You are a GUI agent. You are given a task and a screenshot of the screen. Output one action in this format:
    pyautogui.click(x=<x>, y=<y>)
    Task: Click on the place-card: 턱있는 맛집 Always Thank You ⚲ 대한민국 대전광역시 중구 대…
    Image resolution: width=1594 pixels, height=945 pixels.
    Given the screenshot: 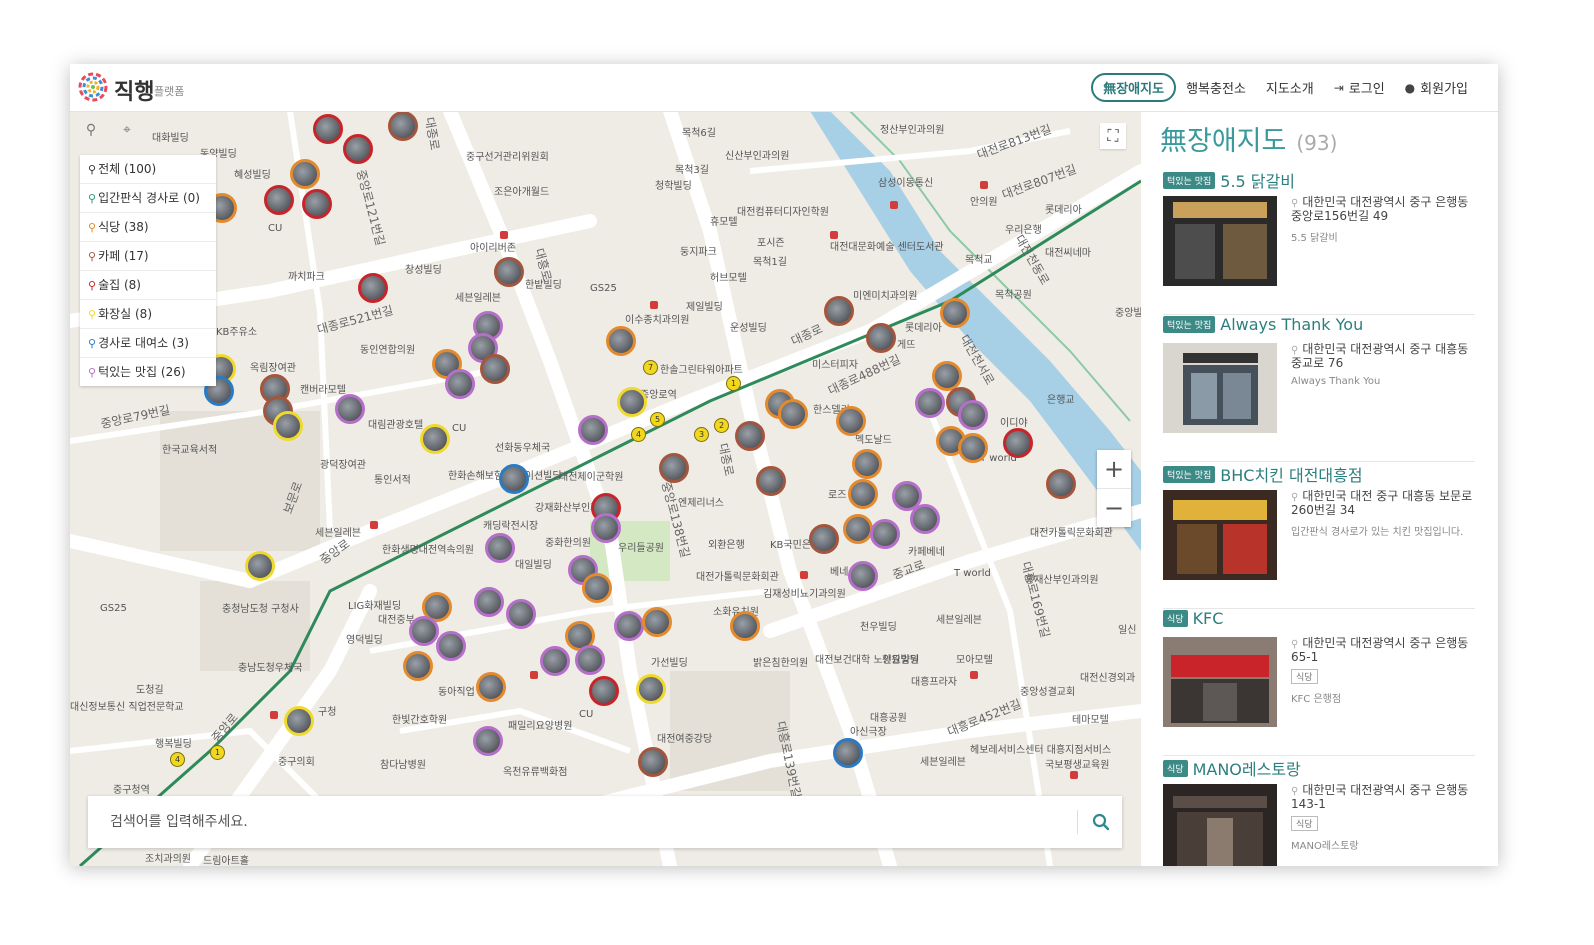 What is the action you would take?
    pyautogui.click(x=1319, y=388)
    